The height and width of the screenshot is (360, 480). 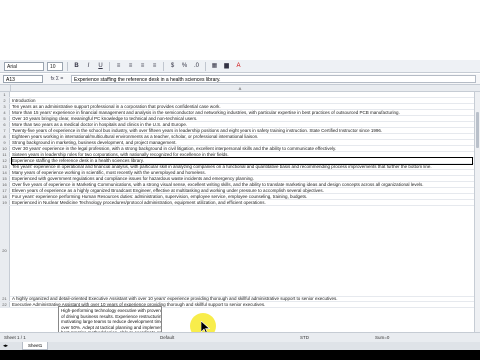 I want to click on row-number: 10, so click(x=5, y=148).